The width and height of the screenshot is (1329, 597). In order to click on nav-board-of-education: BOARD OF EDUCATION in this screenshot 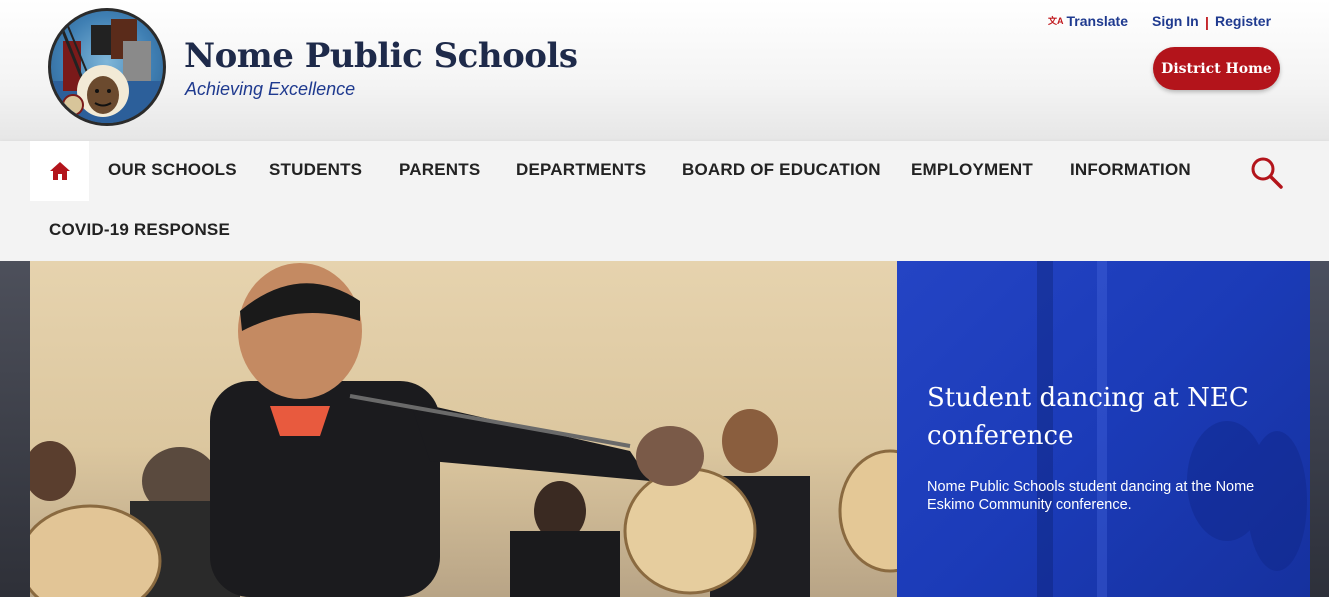, I will do `click(781, 170)`.